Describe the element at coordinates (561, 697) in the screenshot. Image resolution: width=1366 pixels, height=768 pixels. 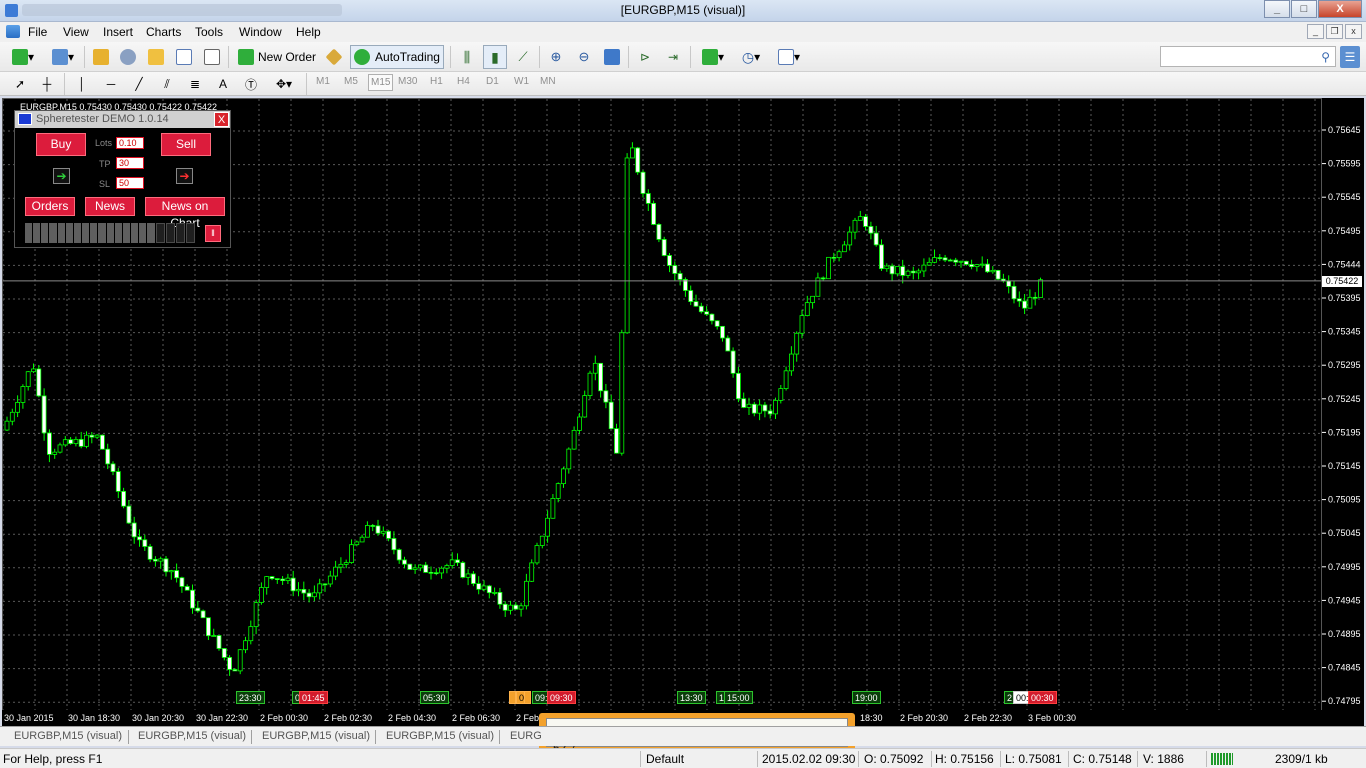
I see `news-event-marker: 09:30` at that location.